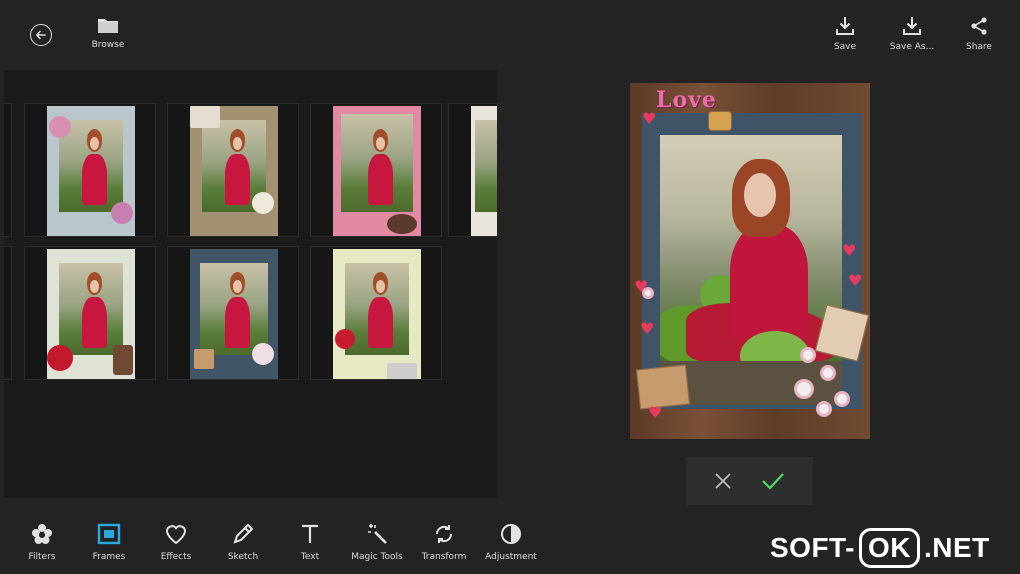  What do you see at coordinates (109, 534) in the screenshot?
I see `frame-icon` at bounding box center [109, 534].